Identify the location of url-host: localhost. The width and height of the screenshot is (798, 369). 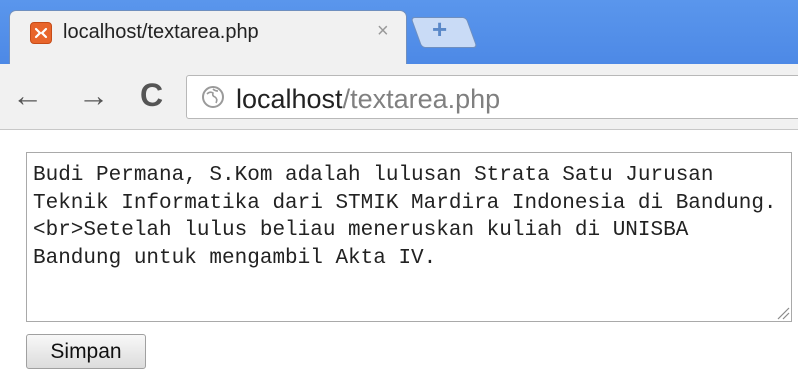
(289, 99).